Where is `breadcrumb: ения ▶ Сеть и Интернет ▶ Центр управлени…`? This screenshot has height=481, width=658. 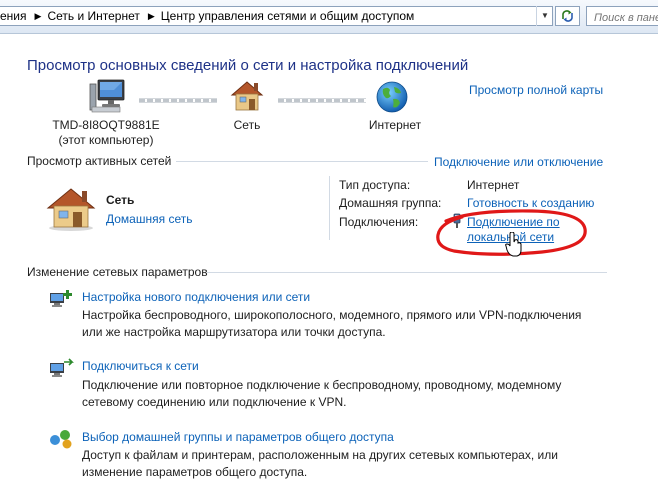 breadcrumb: ения ▶ Сеть и Интернет ▶ Центр управлени… is located at coordinates (276, 16).